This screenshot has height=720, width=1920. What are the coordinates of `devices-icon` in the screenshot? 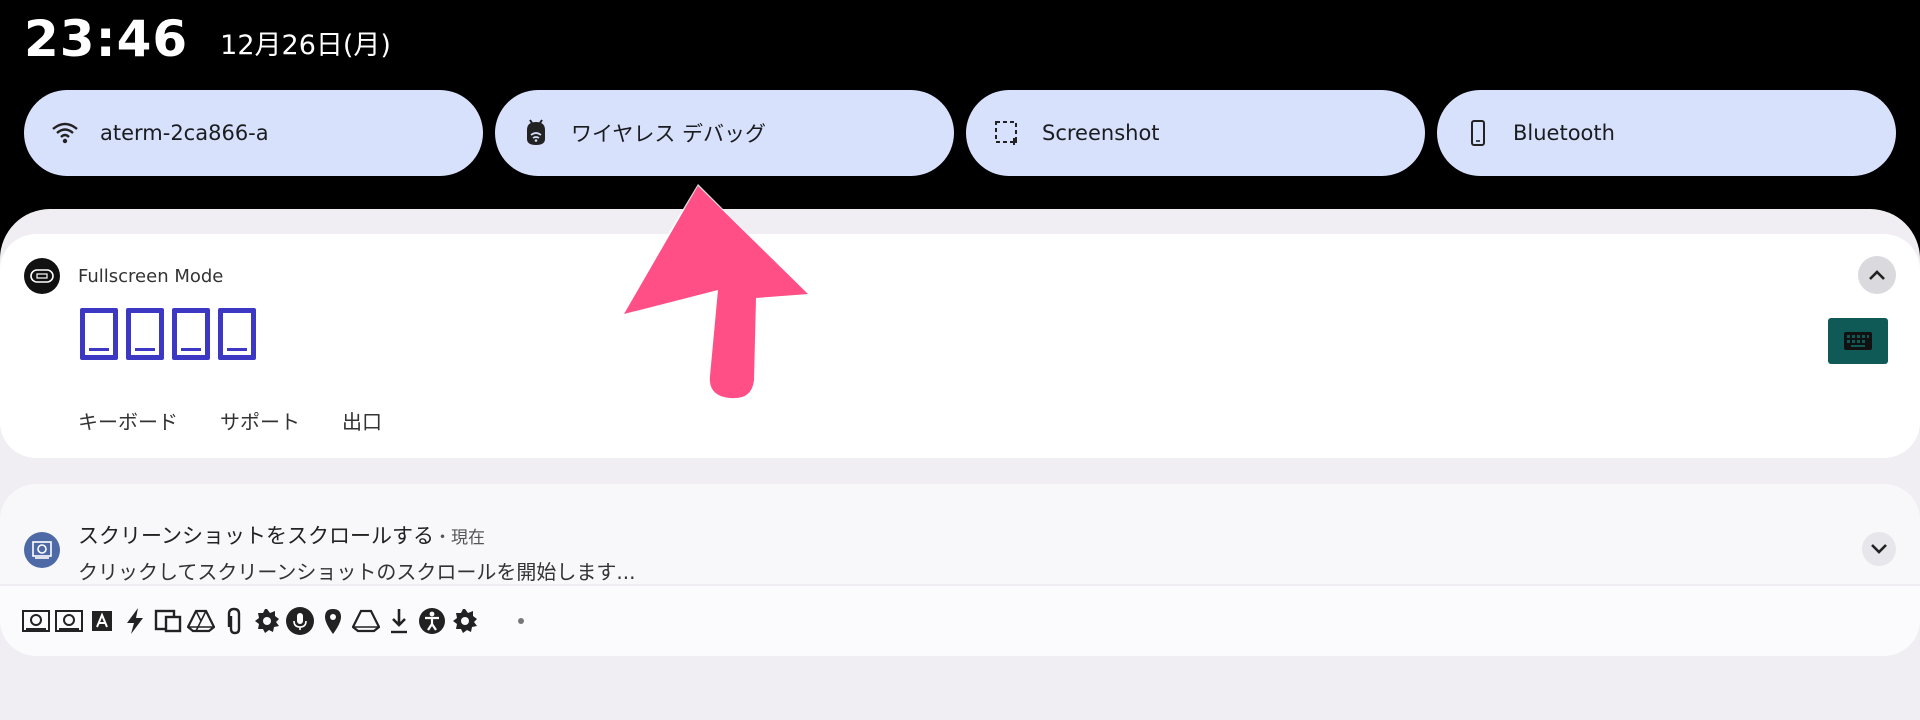 It's located at (167, 621).